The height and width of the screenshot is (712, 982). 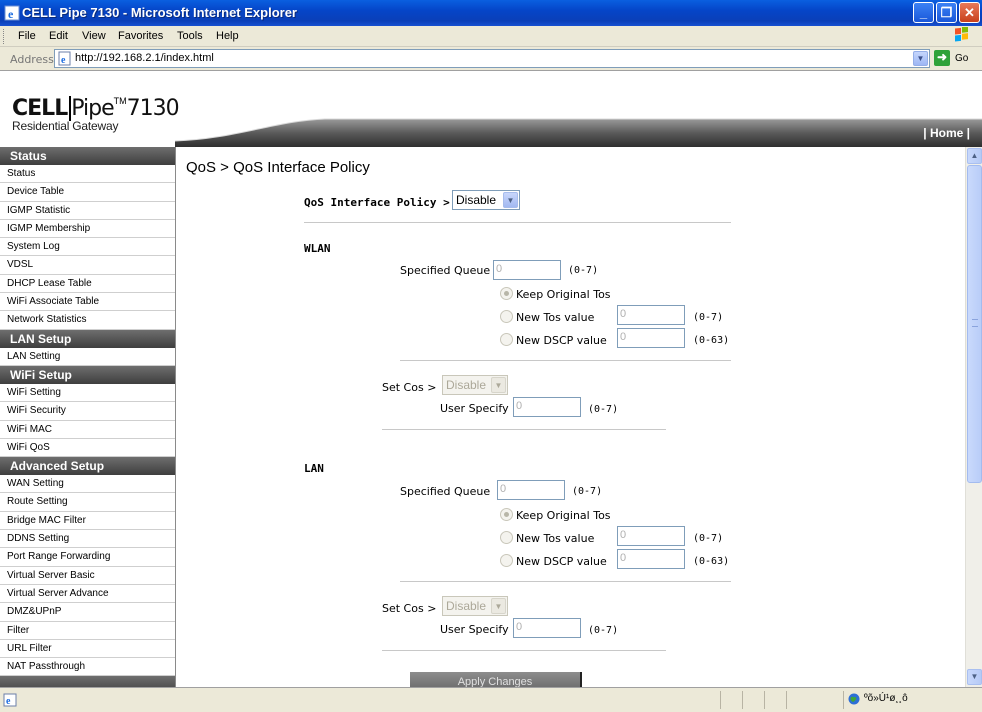 I want to click on sidebar-item-virtual-server-advance: Virtual Server Advance, so click(x=87, y=594).